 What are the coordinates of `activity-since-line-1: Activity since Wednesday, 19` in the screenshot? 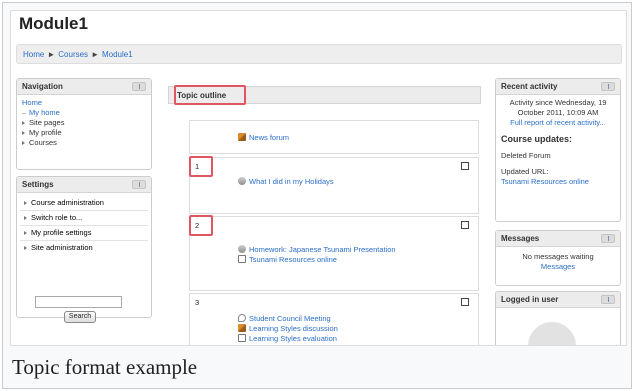 It's located at (558, 102).